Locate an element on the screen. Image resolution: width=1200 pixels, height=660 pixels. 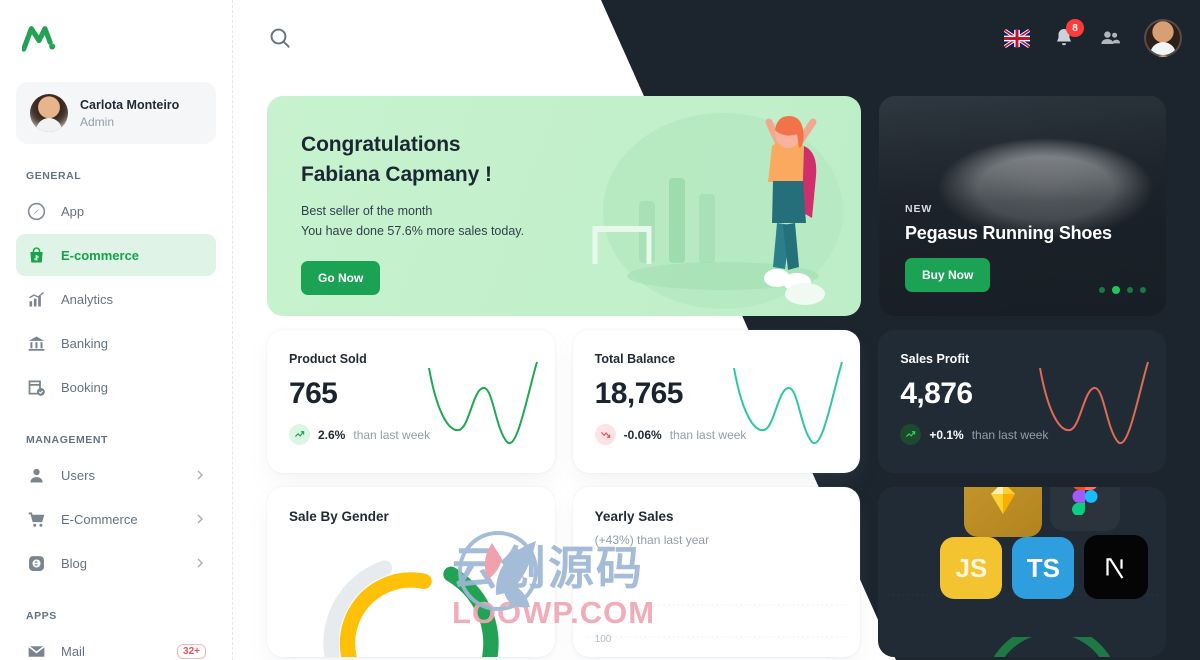
ts-label: TS is located at coordinates (1043, 567).